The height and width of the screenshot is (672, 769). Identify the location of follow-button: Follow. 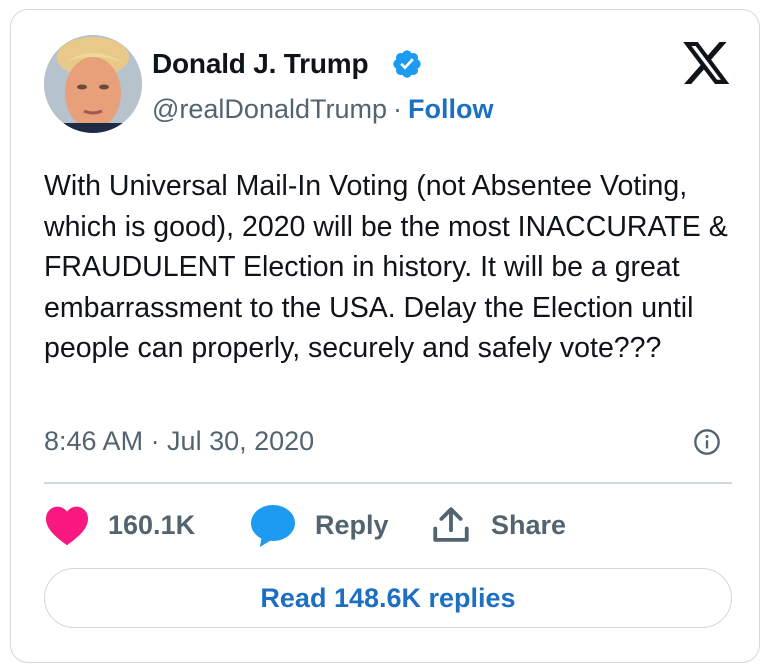
(450, 109).